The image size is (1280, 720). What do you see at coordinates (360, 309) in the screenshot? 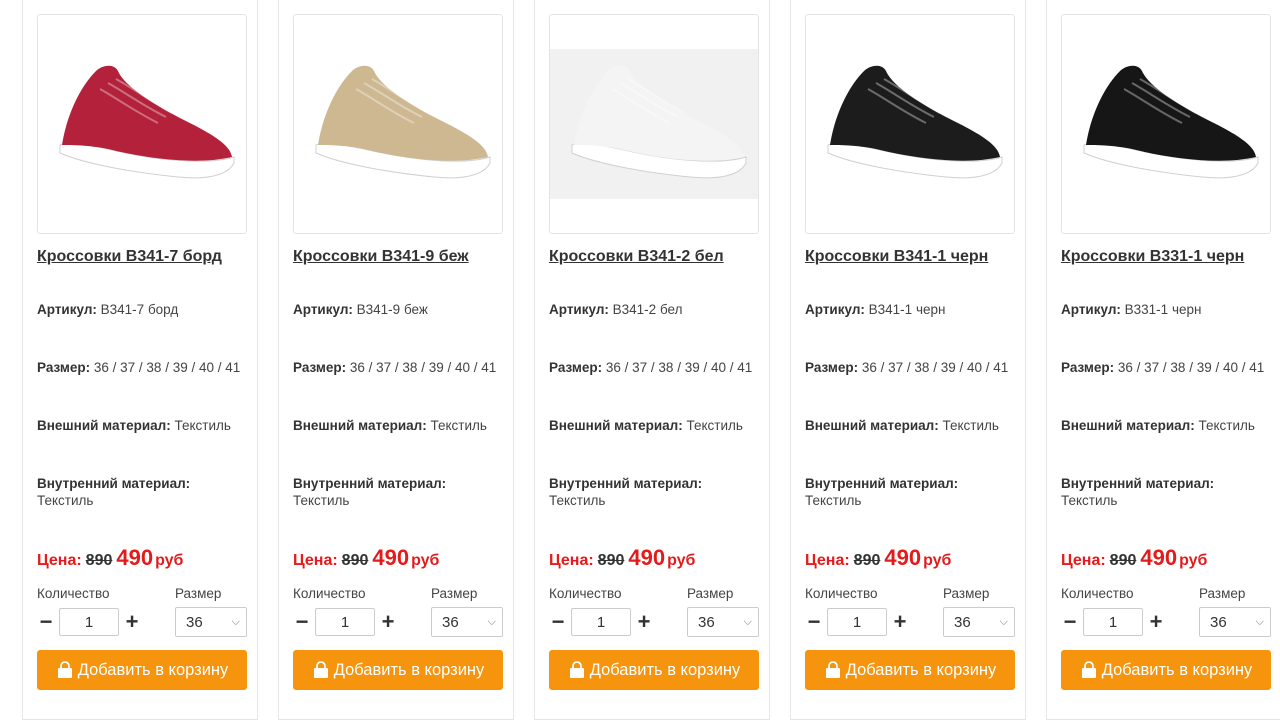
I see `article-row: Артикул: B341-9 беж` at bounding box center [360, 309].